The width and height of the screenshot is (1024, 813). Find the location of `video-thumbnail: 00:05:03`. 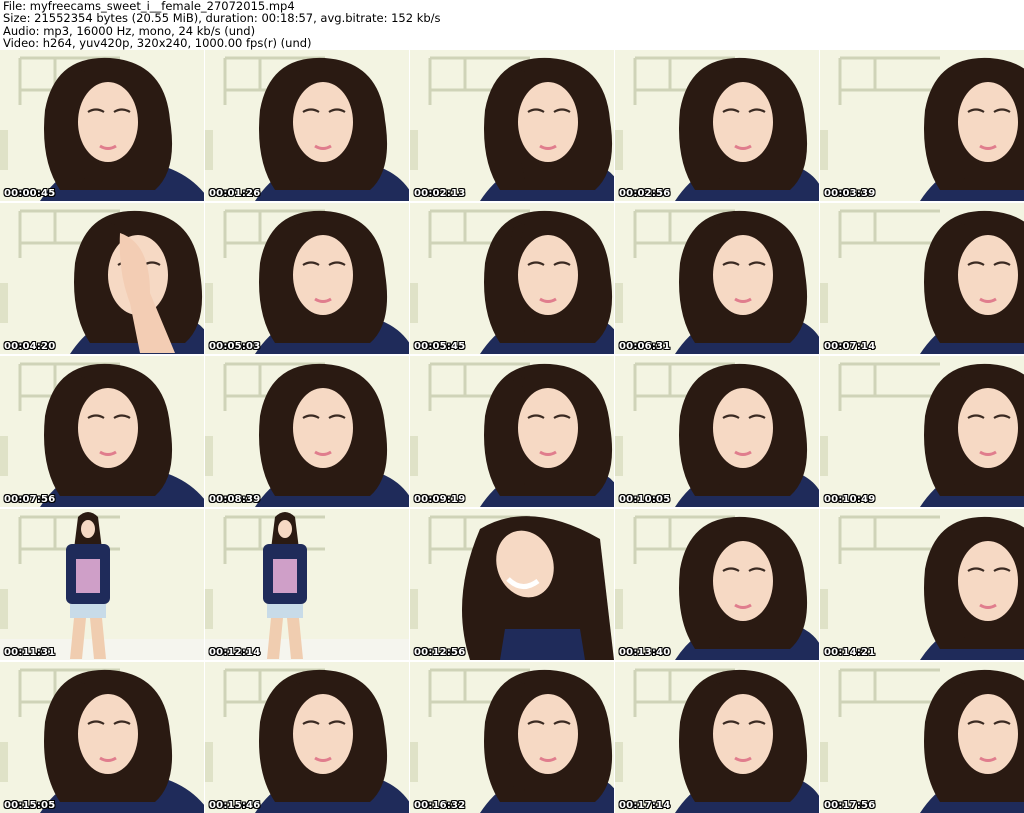

video-thumbnail: 00:05:03 is located at coordinates (307, 278).